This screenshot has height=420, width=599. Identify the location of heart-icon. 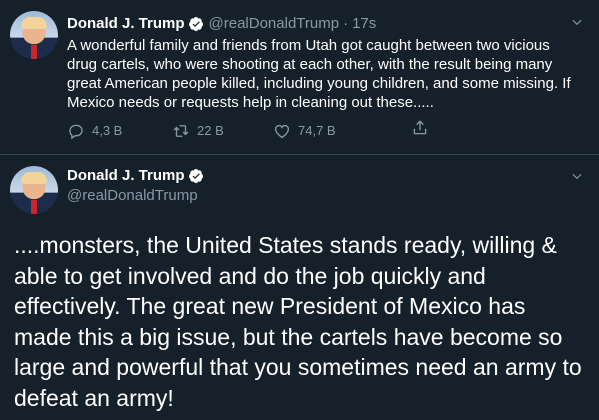
(282, 131).